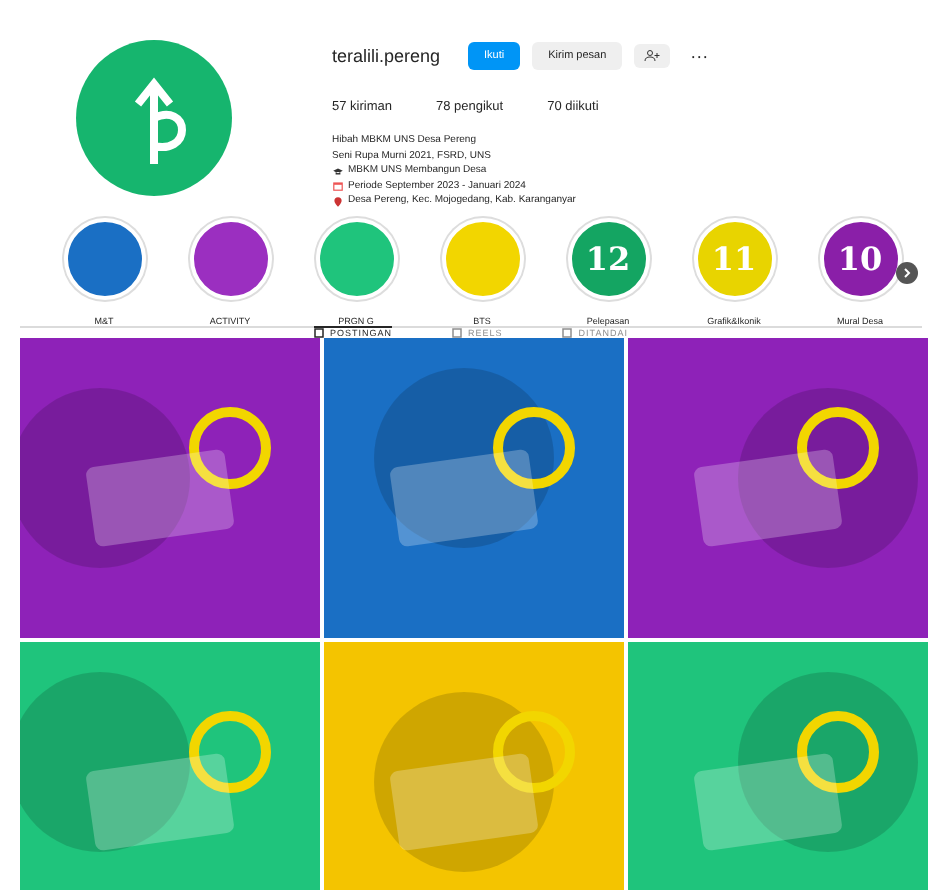 The width and height of the screenshot is (942, 890). Describe the element at coordinates (699, 56) in the screenshot. I see `more-options-button: ···` at that location.